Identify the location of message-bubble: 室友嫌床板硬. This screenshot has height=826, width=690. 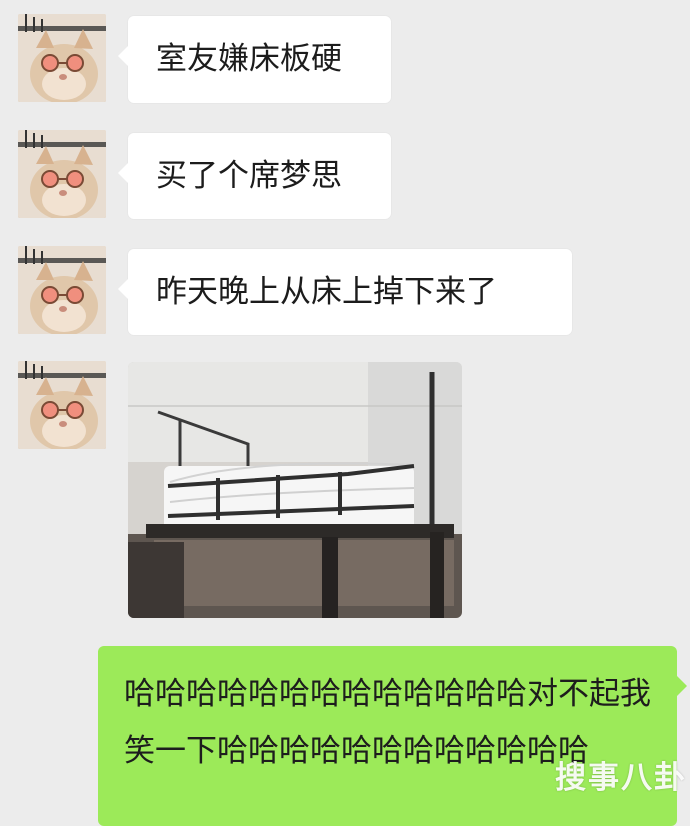
(254, 59).